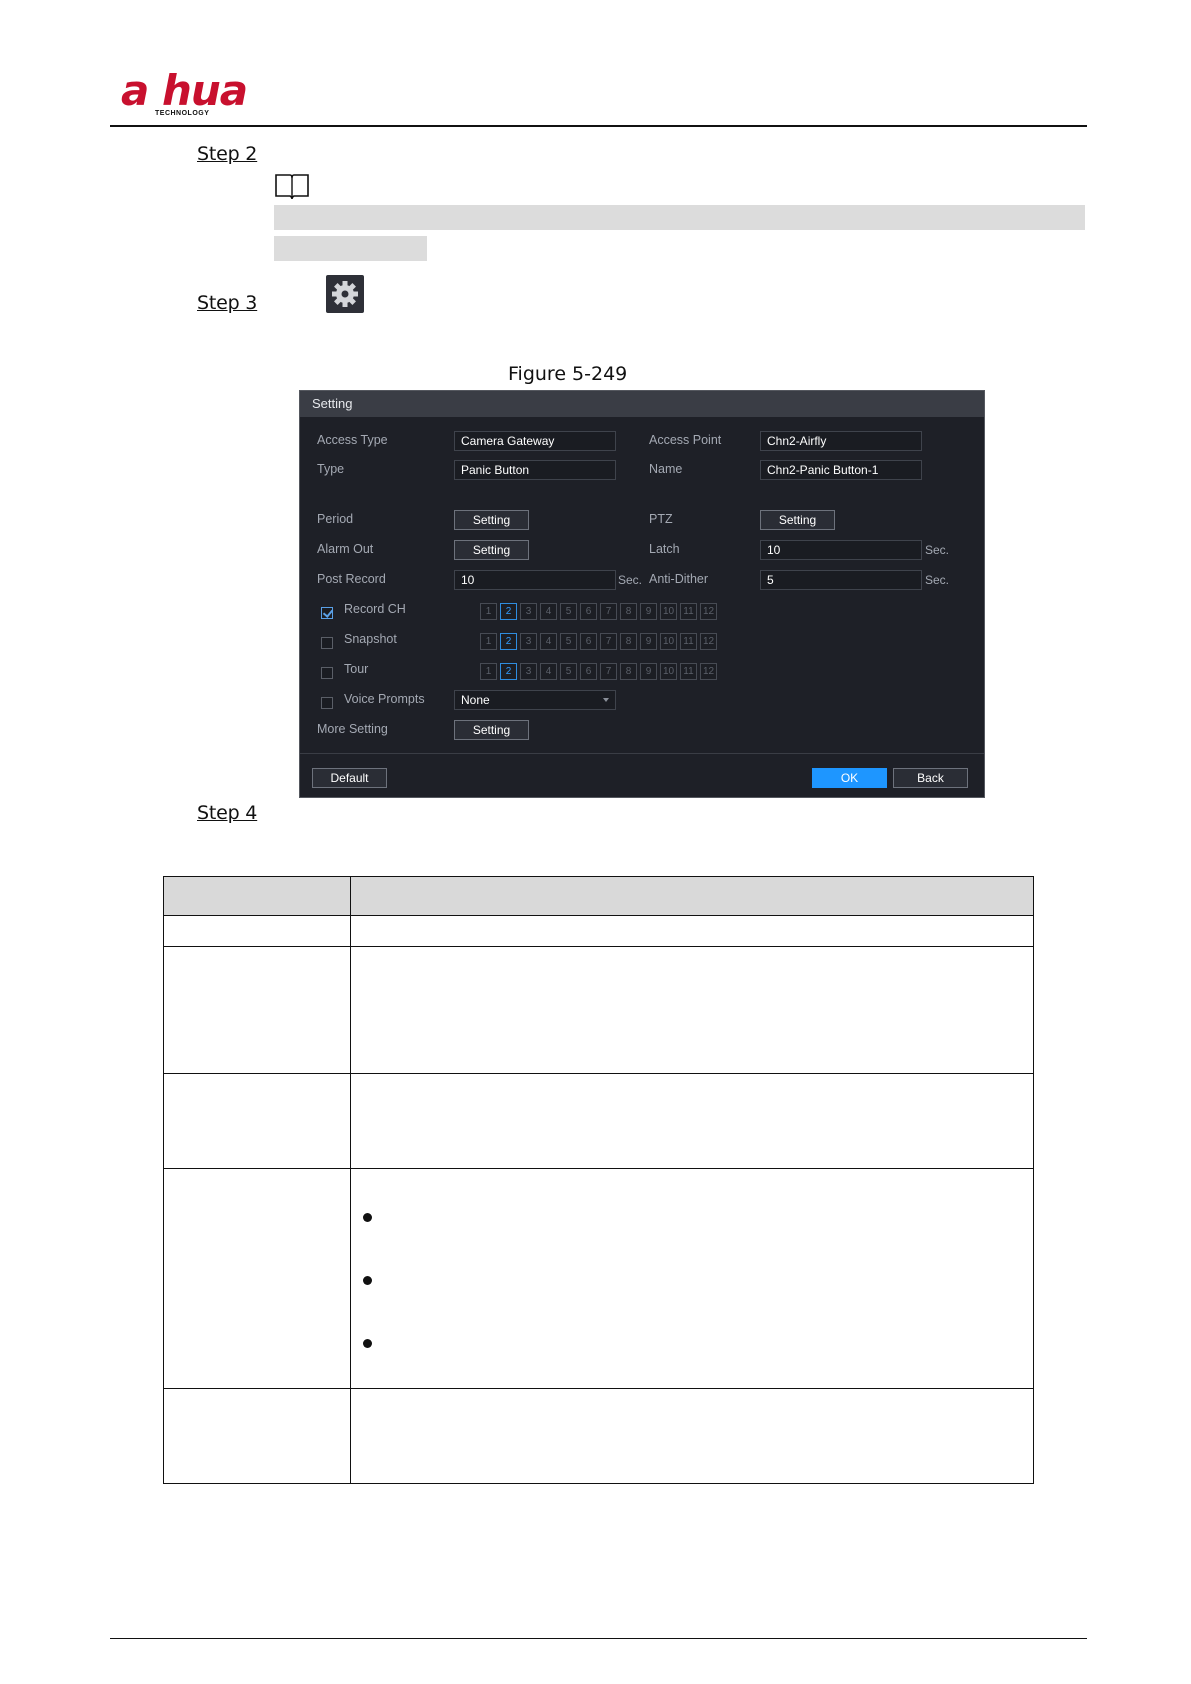 The image size is (1191, 1684). What do you see at coordinates (370, 639) in the screenshot?
I see `snapshot-label: Snapshot` at bounding box center [370, 639].